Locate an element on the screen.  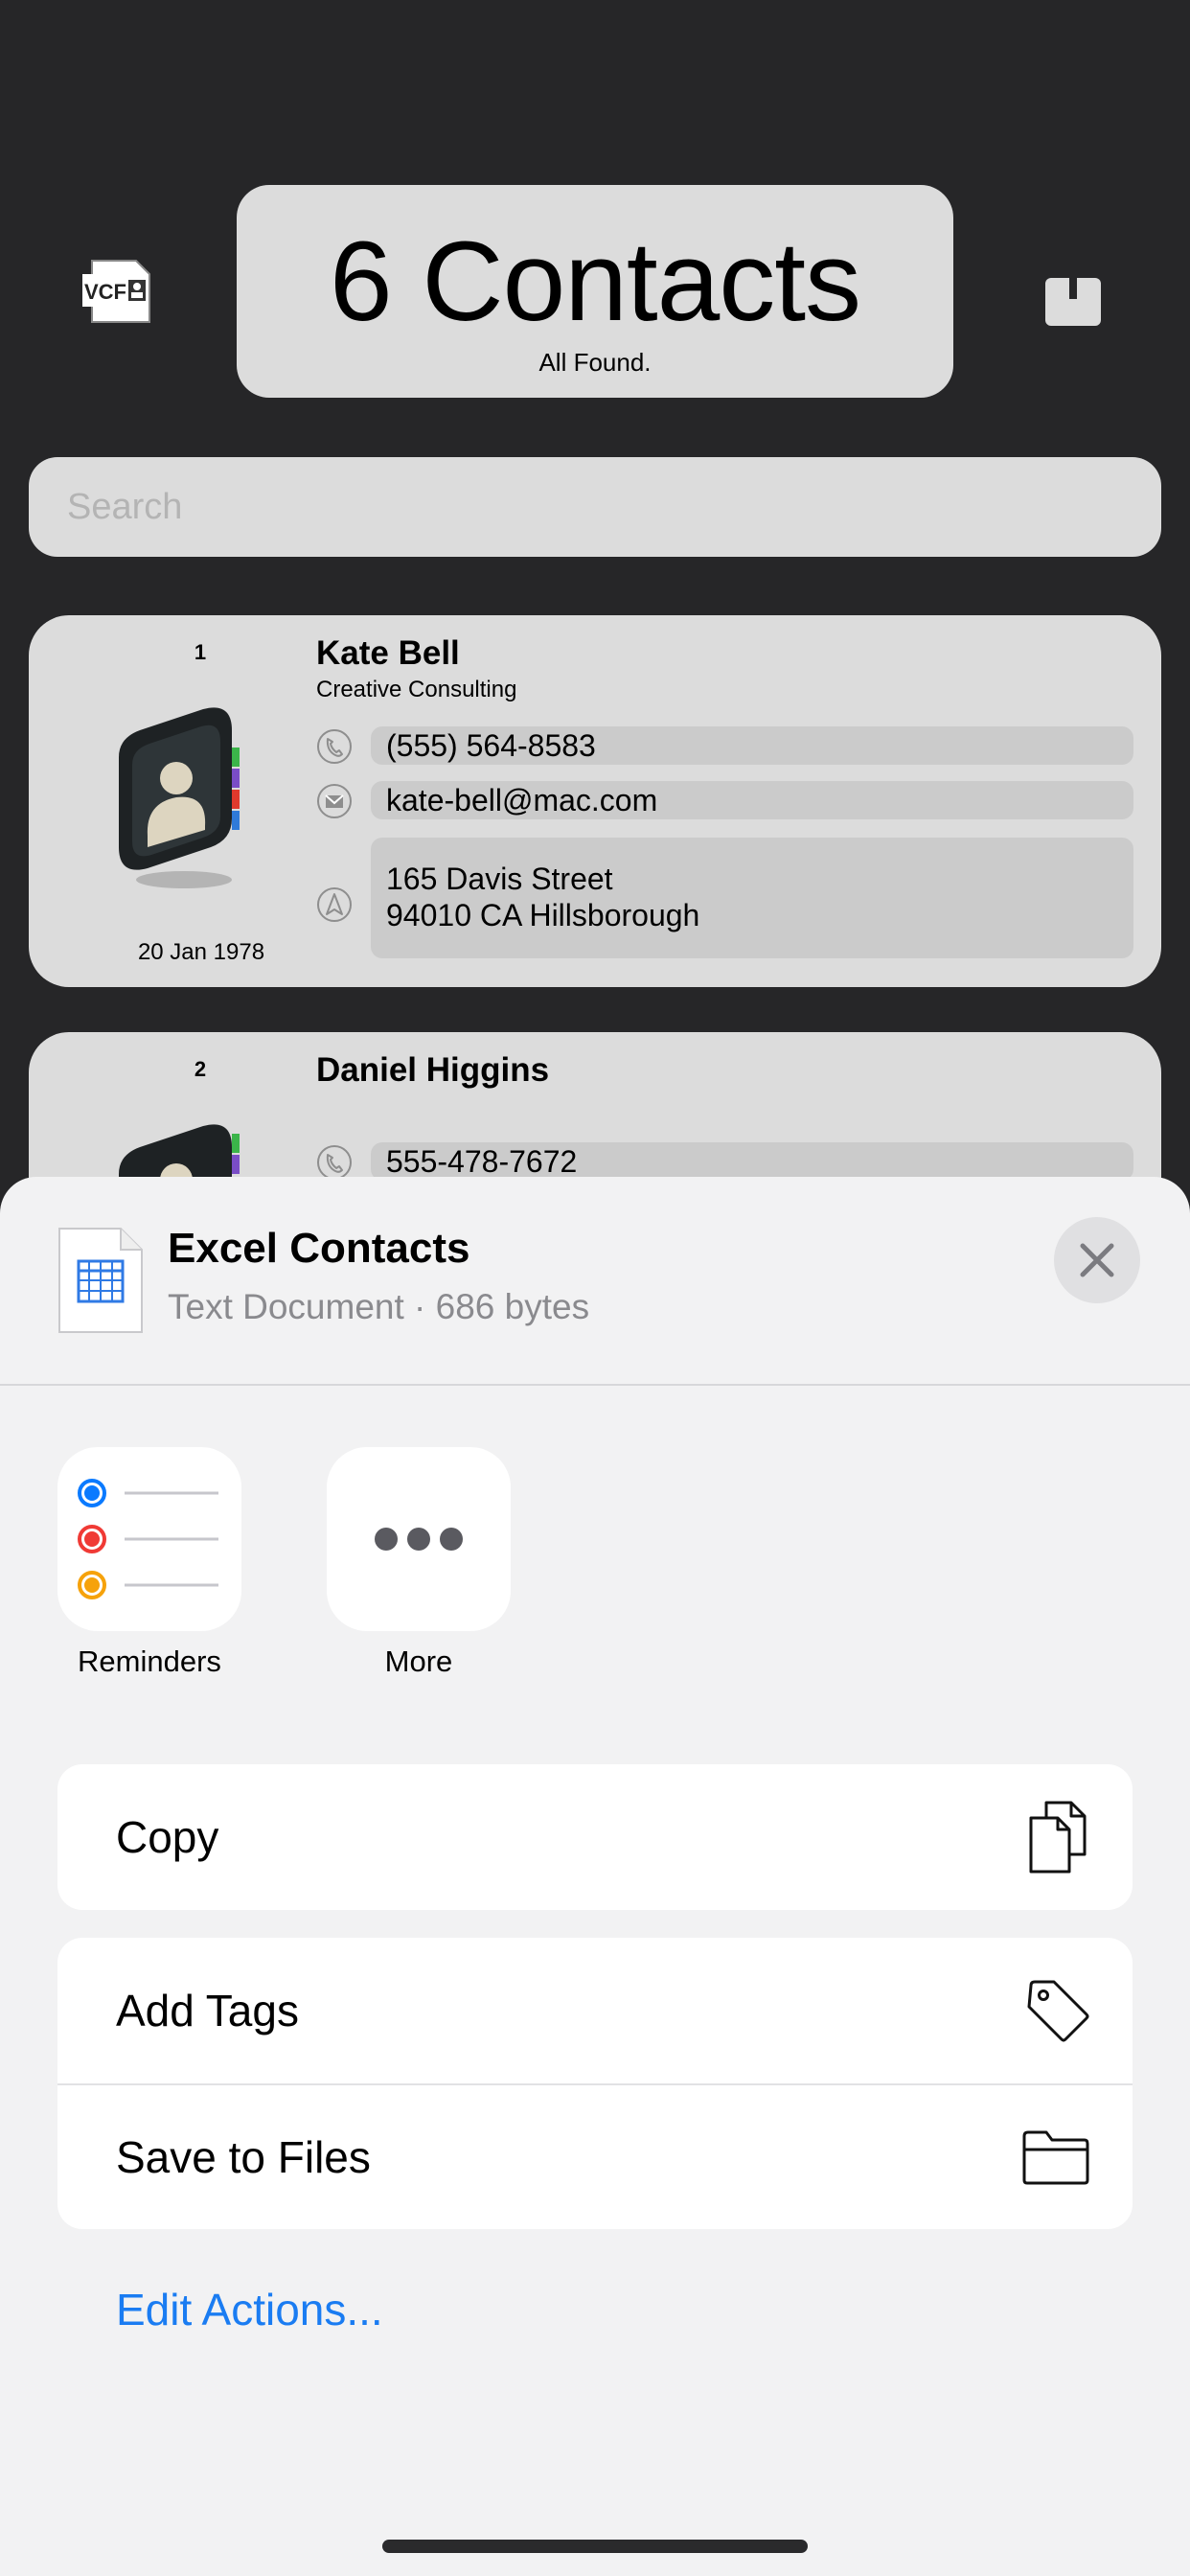
contact-phone-field: 555-478-7672 is located at coordinates (752, 1161).